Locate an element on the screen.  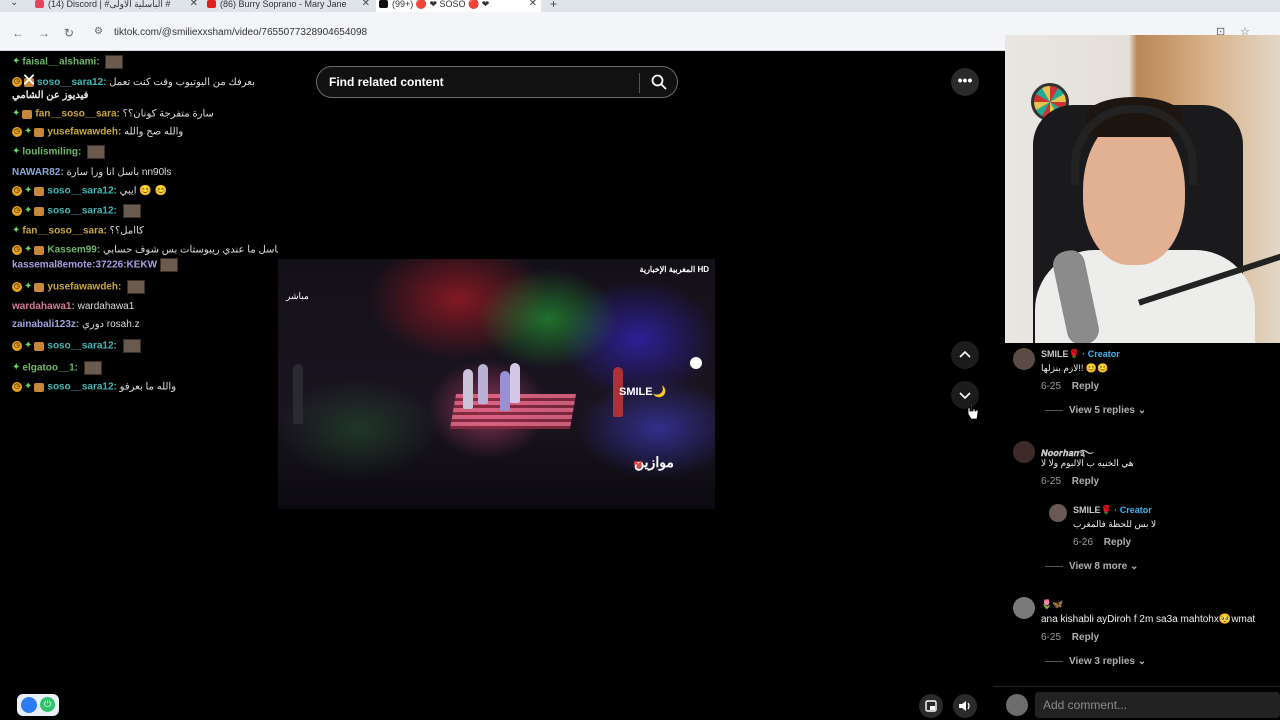
chat-username: elgatoo__1: is located at coordinates (50, 368).